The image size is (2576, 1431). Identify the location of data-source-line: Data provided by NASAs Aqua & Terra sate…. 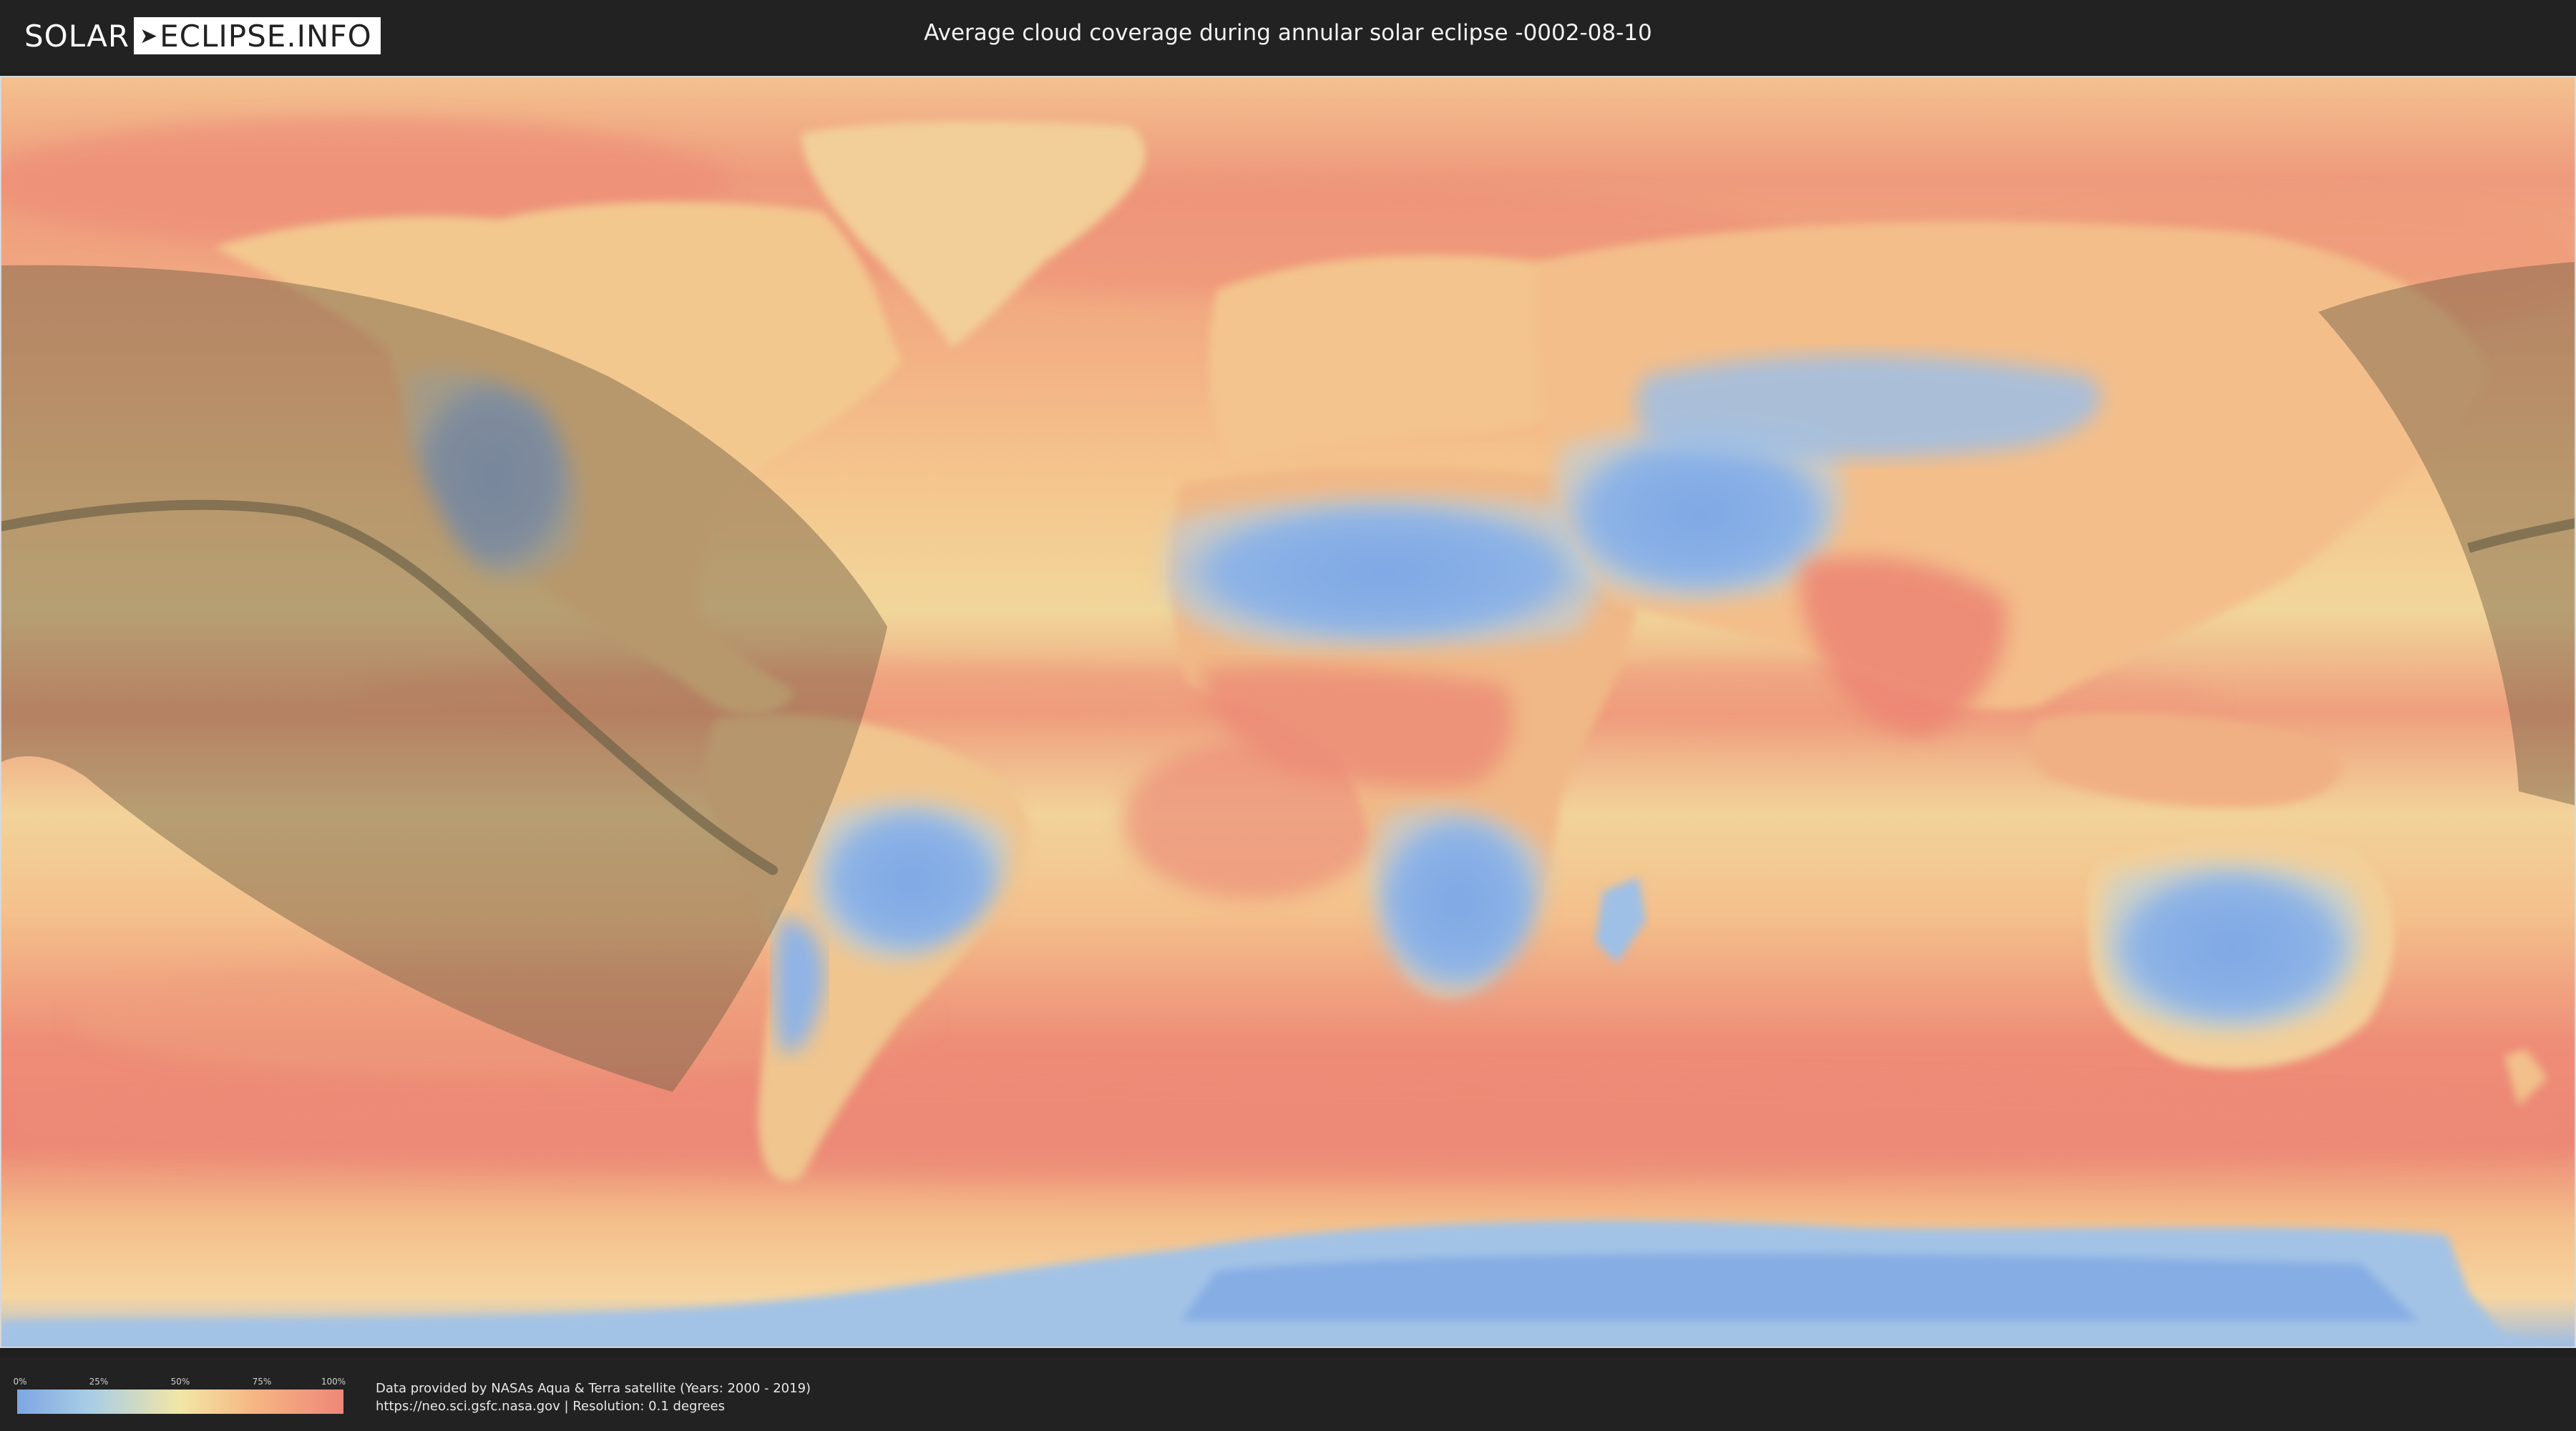
(593, 1388).